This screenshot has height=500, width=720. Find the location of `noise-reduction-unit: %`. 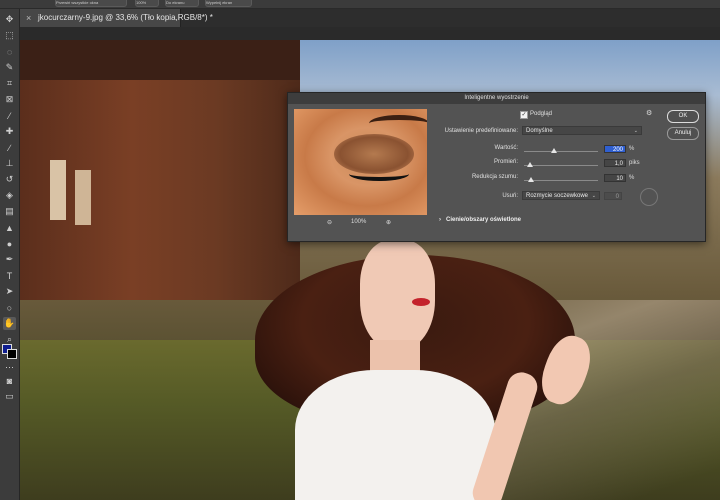

noise-reduction-unit: % is located at coordinates (632, 178).